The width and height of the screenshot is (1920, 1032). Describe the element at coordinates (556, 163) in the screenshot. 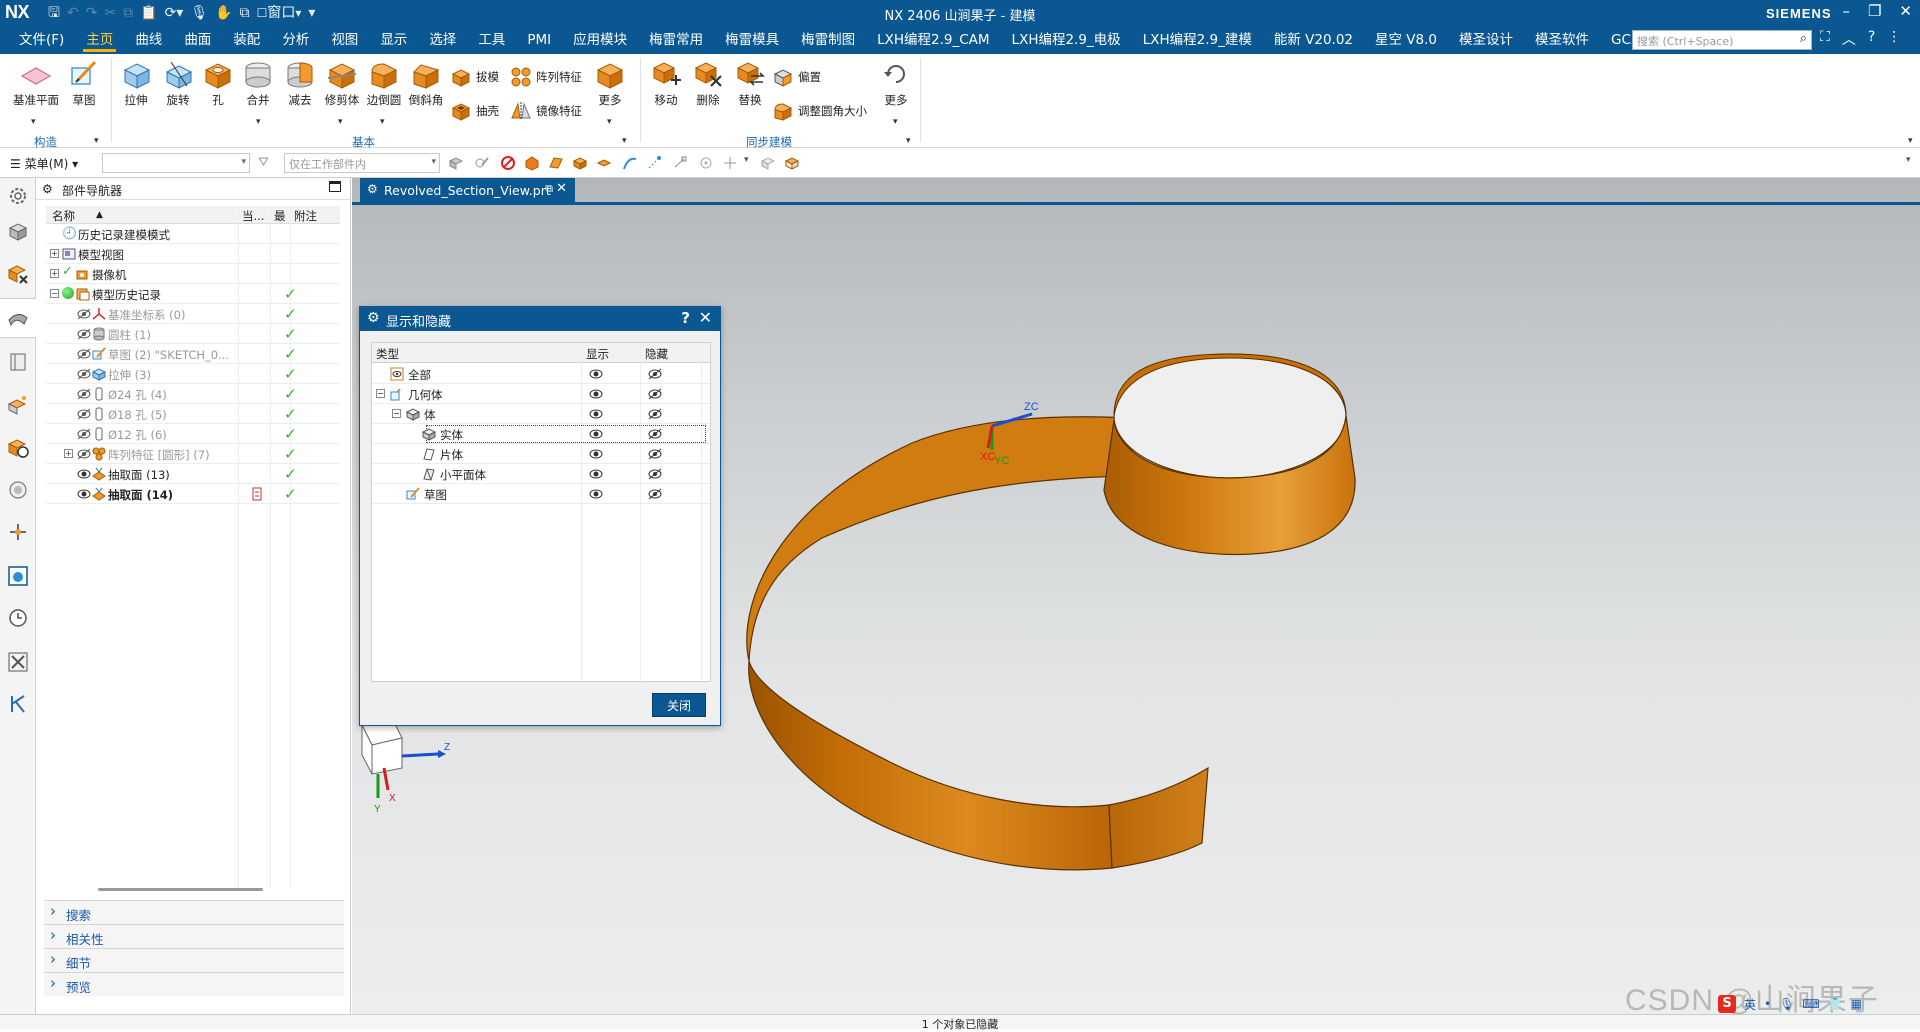

I see `select-face-icon` at that location.